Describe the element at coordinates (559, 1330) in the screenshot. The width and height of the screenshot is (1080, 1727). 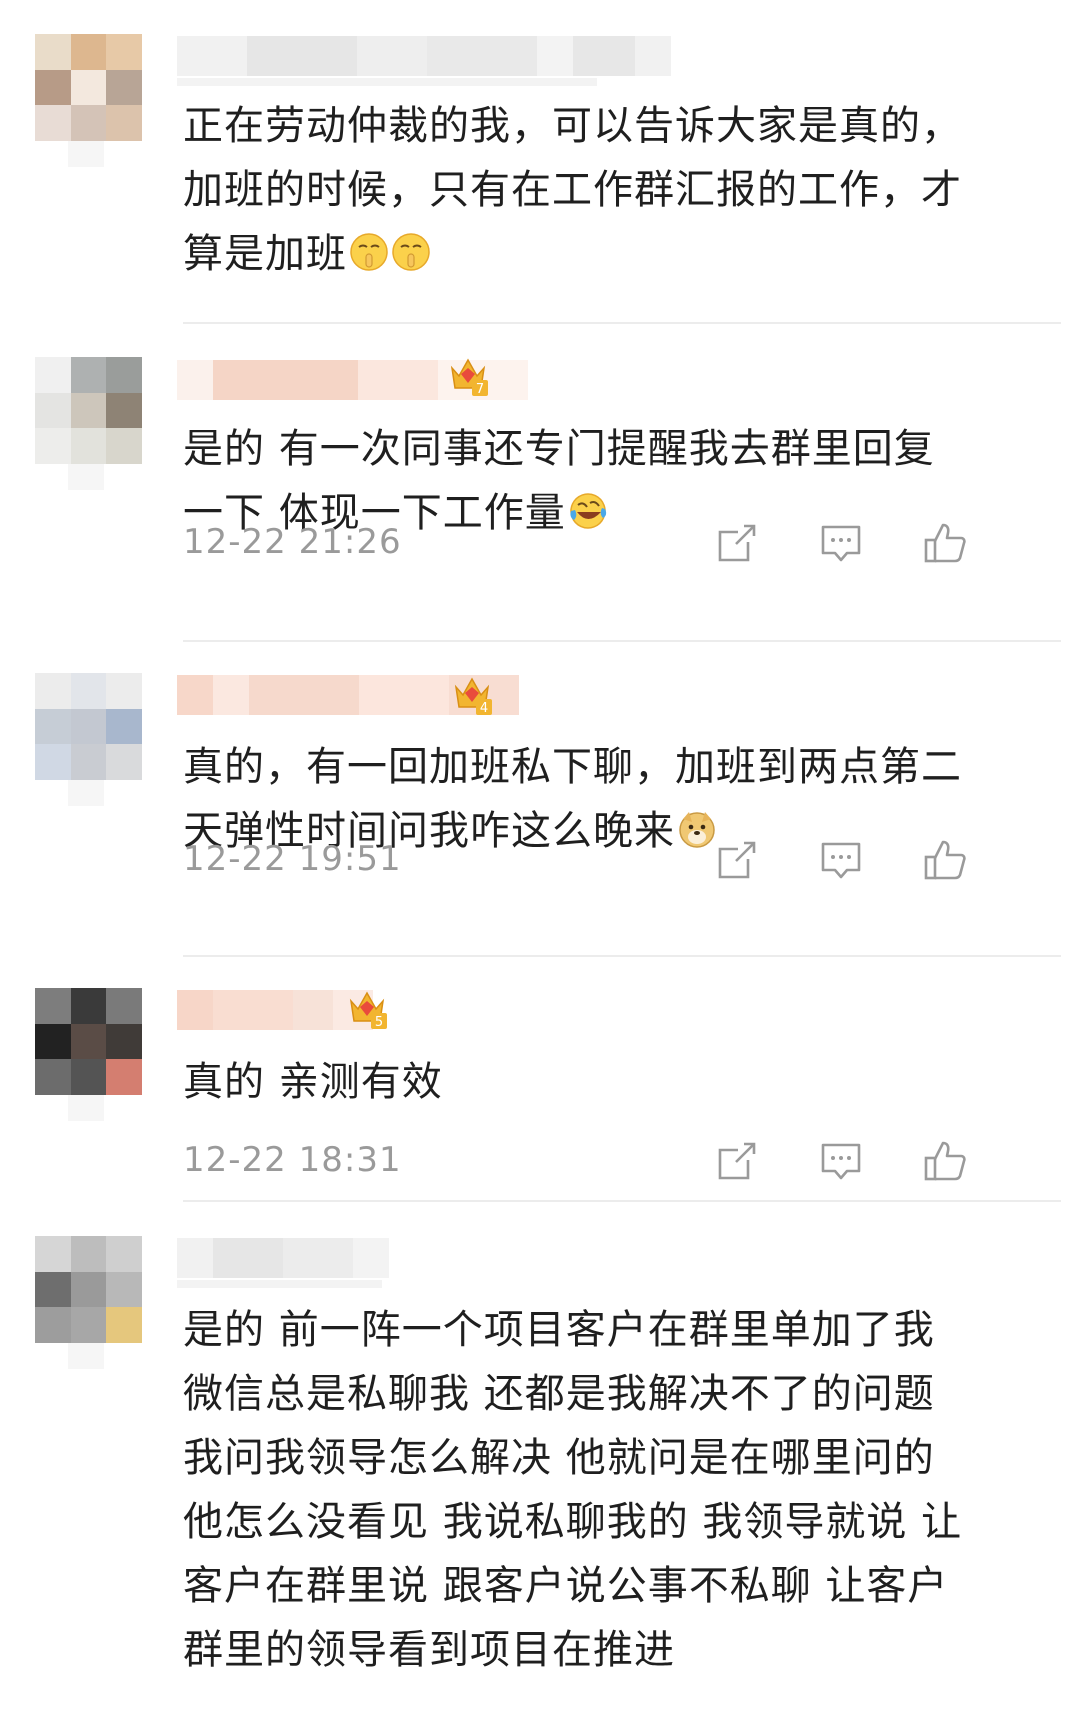
I see `comment-line: 是的 前一阵一个项目客户在群里单加了我` at that location.